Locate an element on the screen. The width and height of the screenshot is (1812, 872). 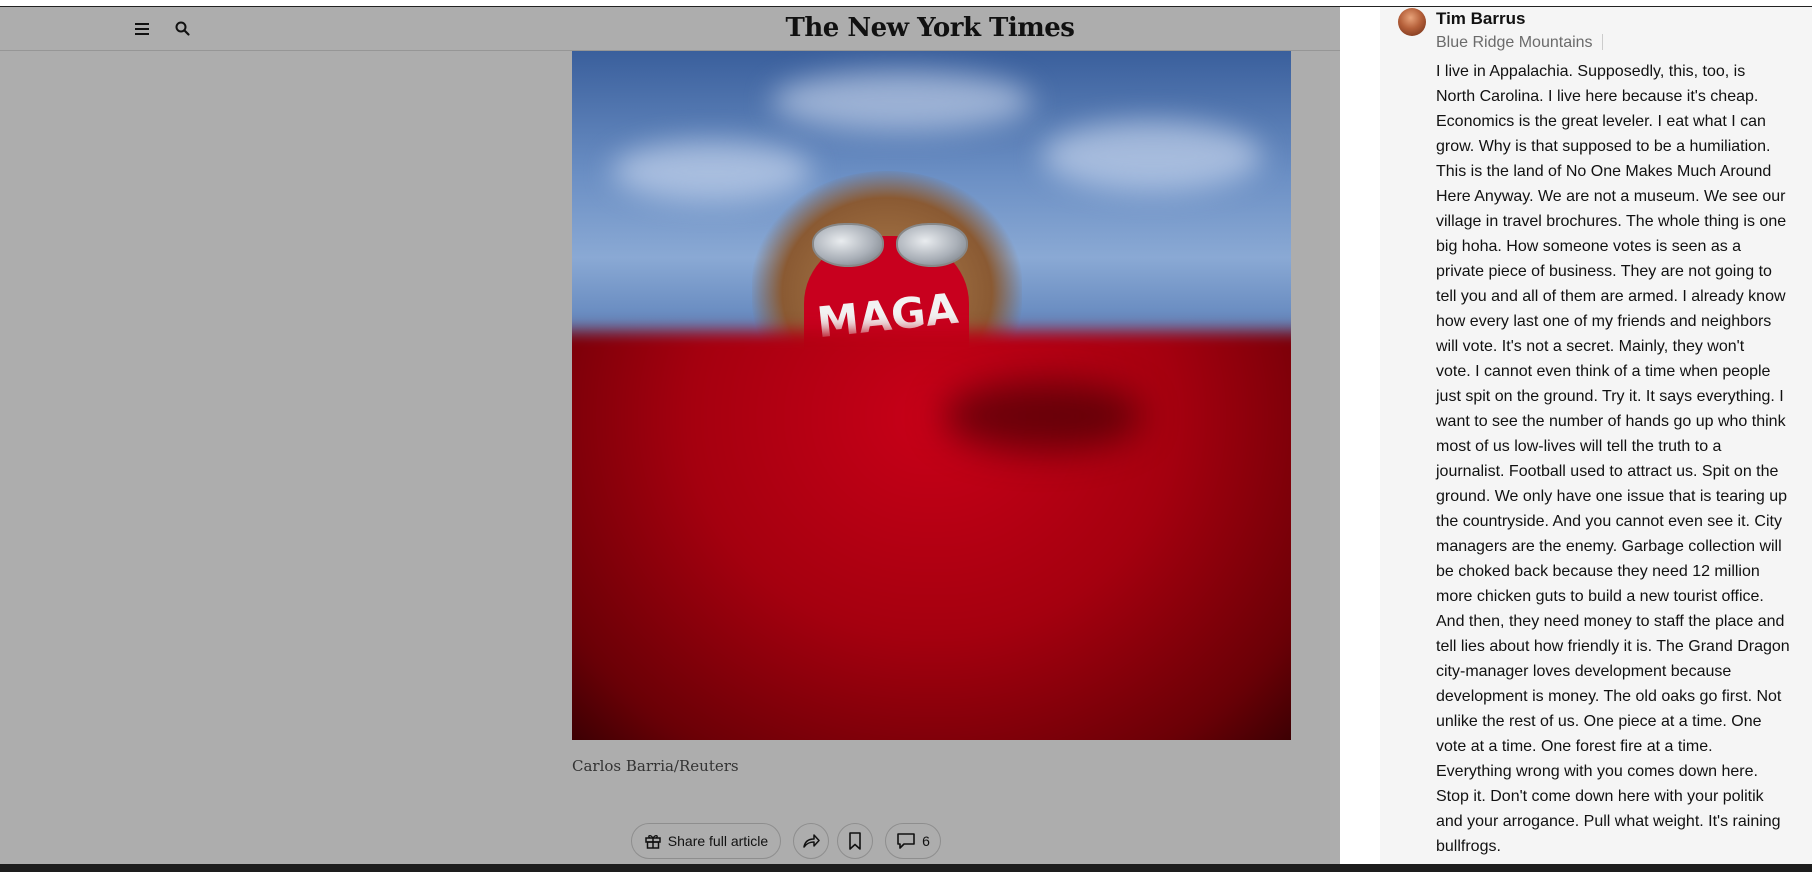
hamburger-menu-icon is located at coordinates (142, 29).